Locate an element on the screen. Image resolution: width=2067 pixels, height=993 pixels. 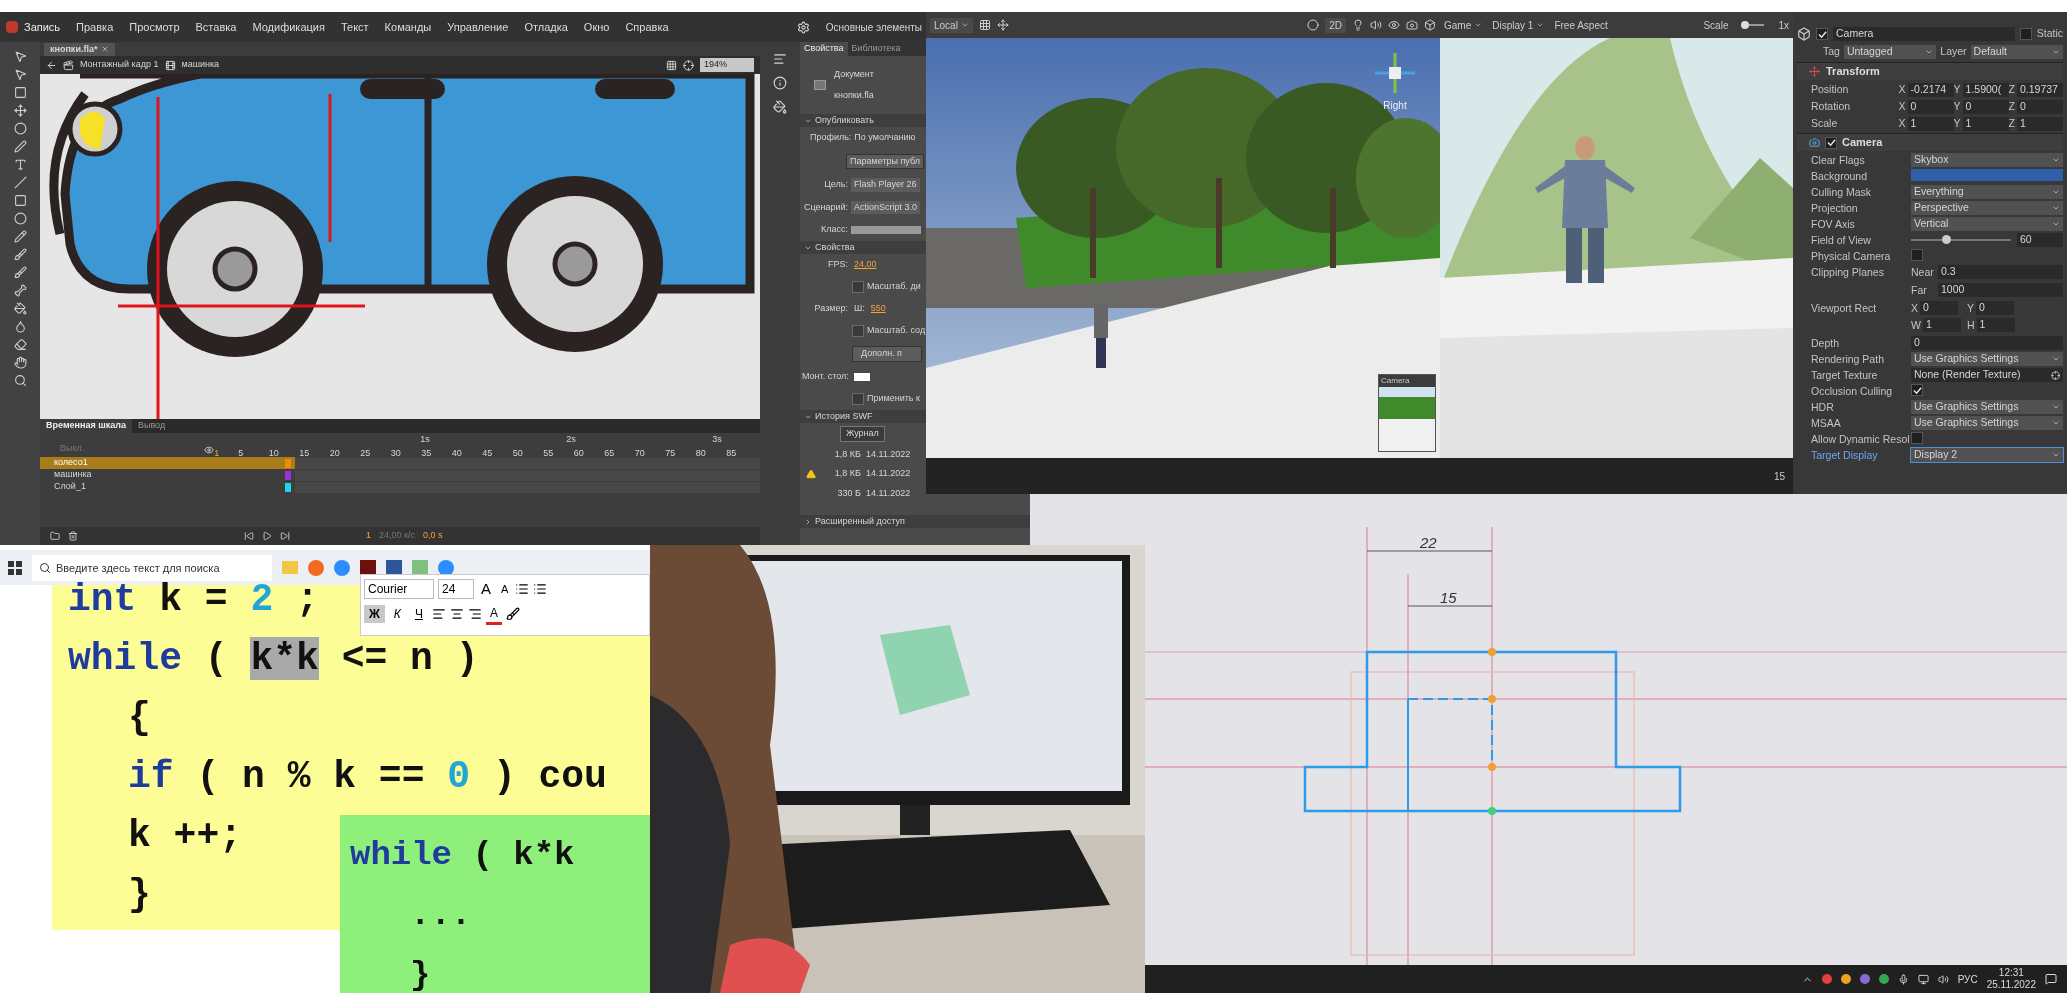
font-dropdown: Courier is located at coordinates (399, 589).